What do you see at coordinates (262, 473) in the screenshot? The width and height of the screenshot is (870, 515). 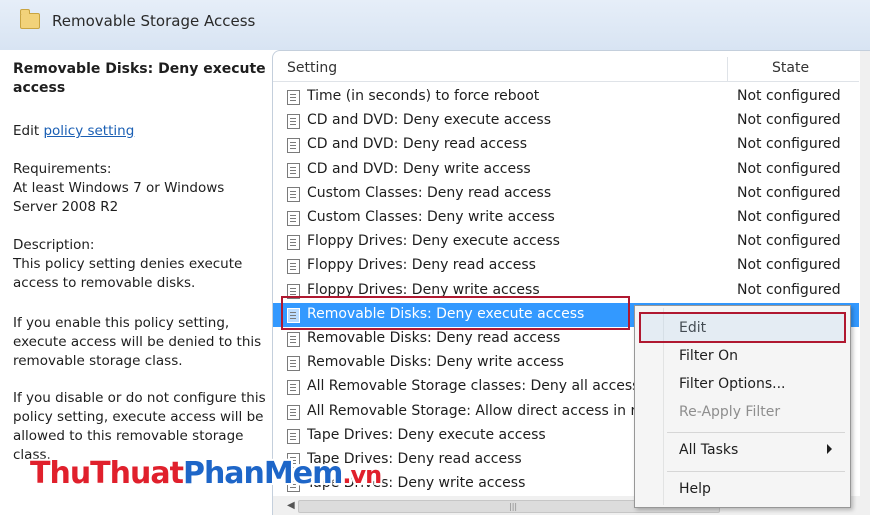 I see `watermark-part-2: PhanMem` at bounding box center [262, 473].